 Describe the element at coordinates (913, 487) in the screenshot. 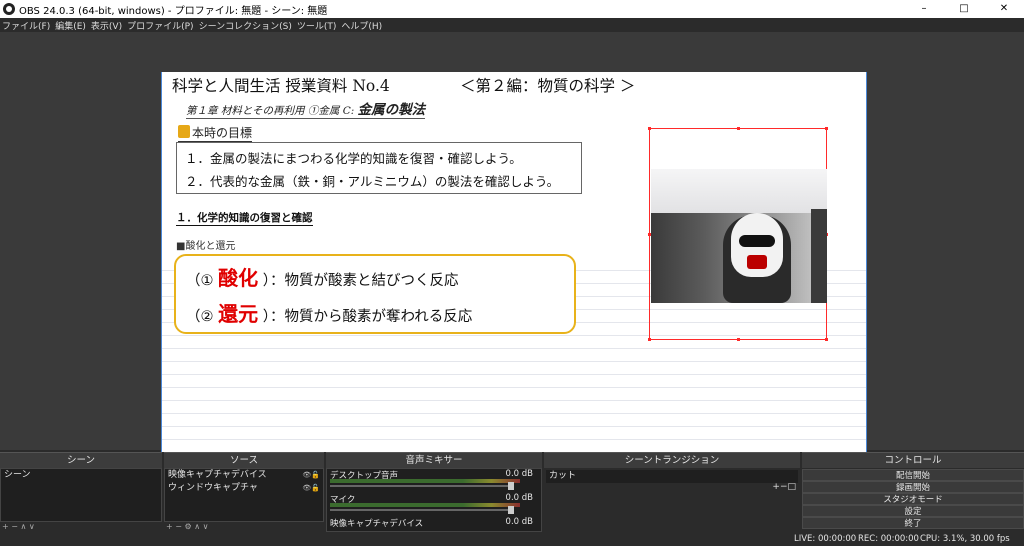

I see `start-recording-button: 録画開始` at that location.